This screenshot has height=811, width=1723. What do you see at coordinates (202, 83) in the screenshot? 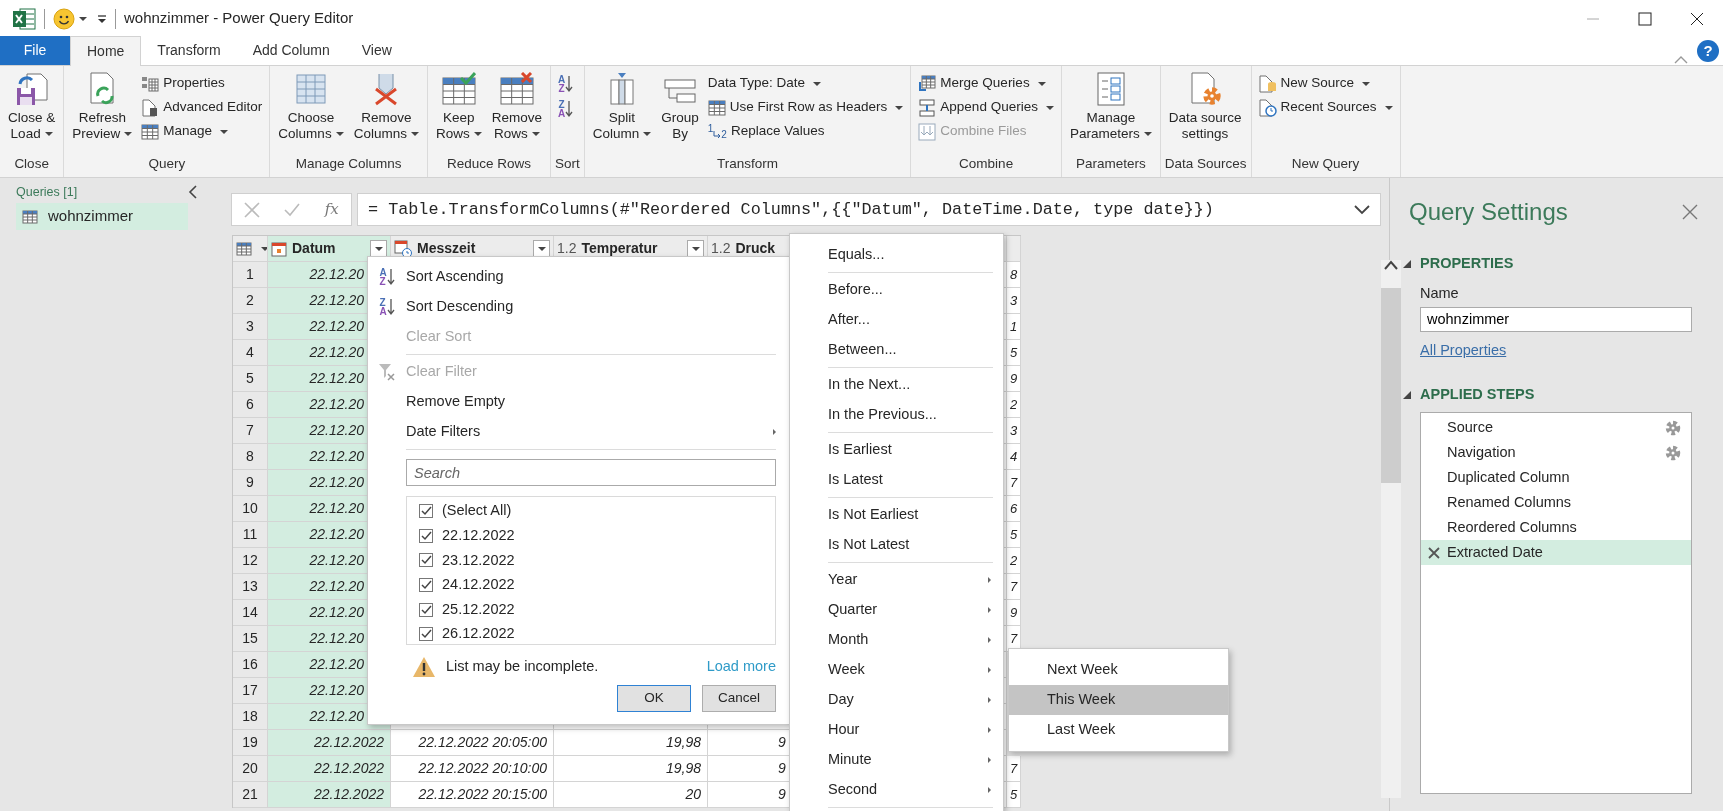
I see `ribbon-button: Properties` at bounding box center [202, 83].